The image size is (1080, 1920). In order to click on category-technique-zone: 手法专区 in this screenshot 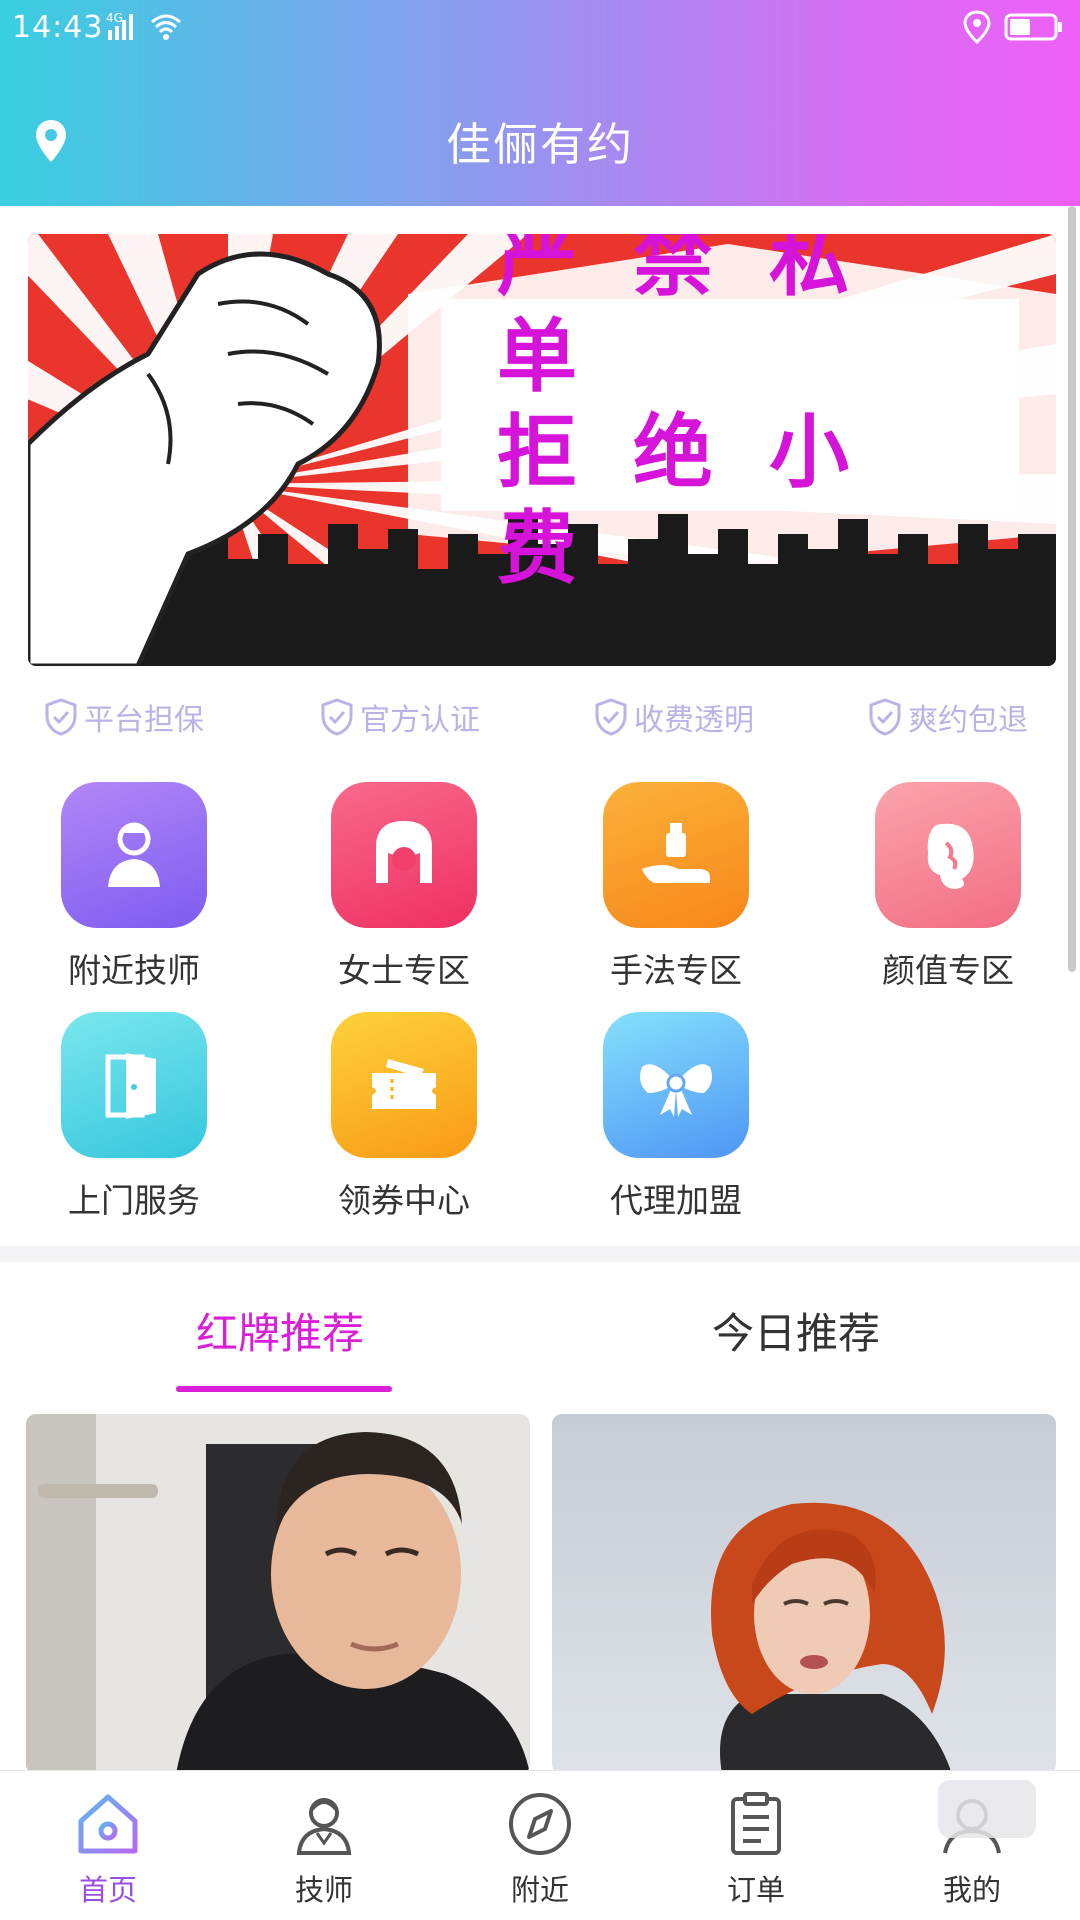, I will do `click(676, 887)`.